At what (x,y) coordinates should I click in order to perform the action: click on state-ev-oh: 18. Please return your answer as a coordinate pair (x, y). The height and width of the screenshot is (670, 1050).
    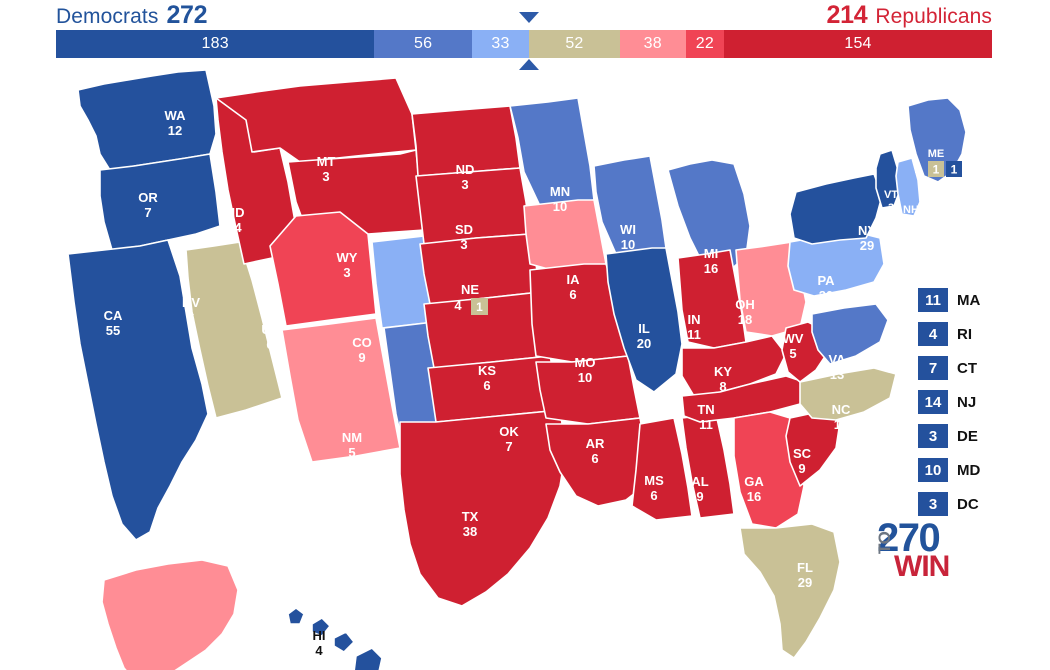
    Looking at the image, I should click on (745, 319).